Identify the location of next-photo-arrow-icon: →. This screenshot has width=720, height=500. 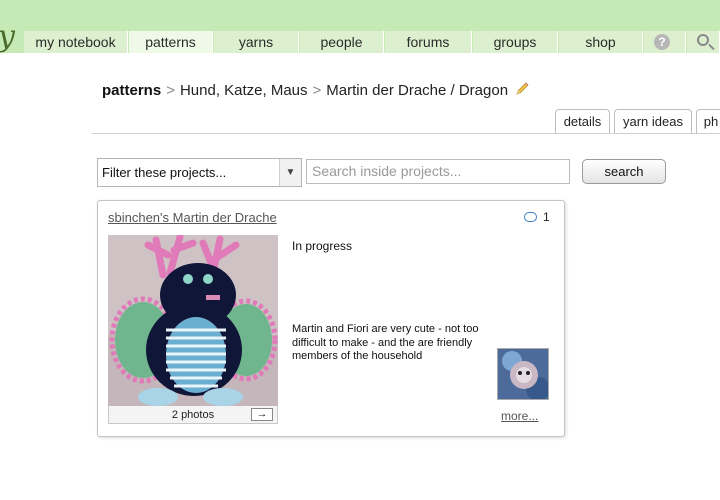
(262, 414).